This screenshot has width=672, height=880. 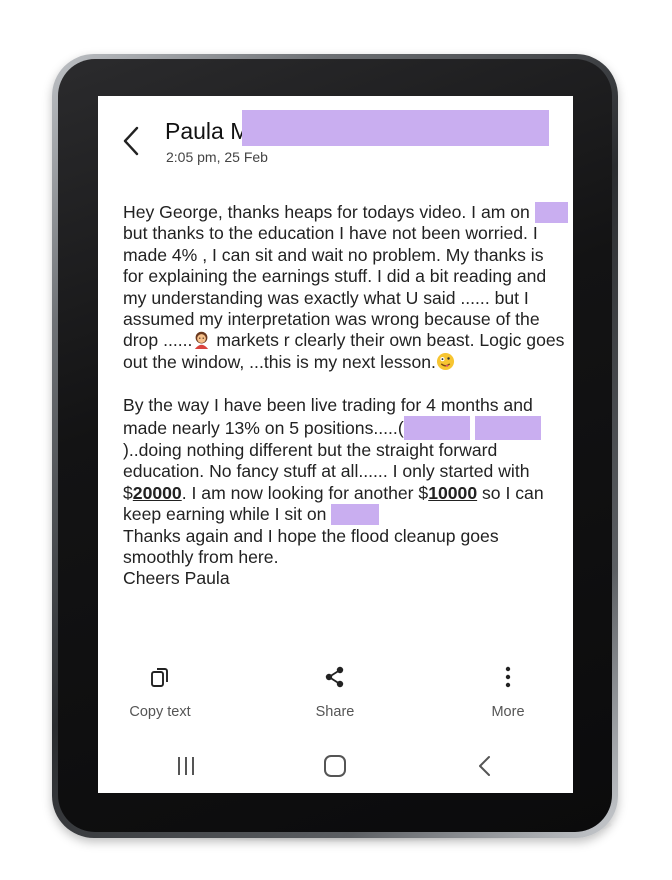 I want to click on message-text: . I am now looking for another $, so click(x=305, y=492).